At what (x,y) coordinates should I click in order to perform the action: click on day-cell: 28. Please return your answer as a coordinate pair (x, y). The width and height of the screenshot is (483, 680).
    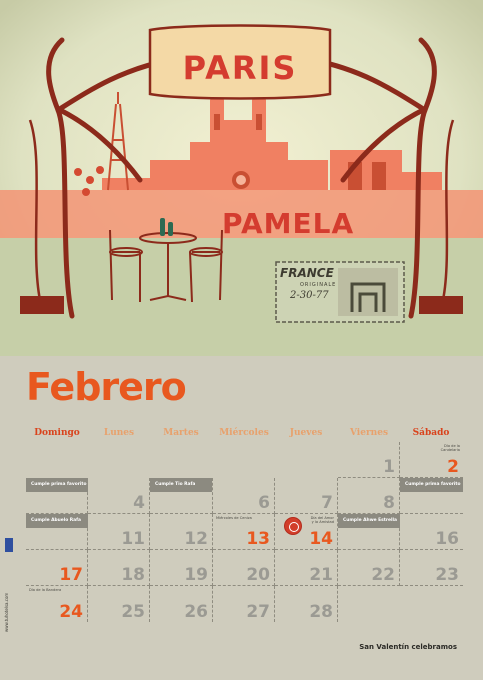
    Looking at the image, I should click on (306, 604).